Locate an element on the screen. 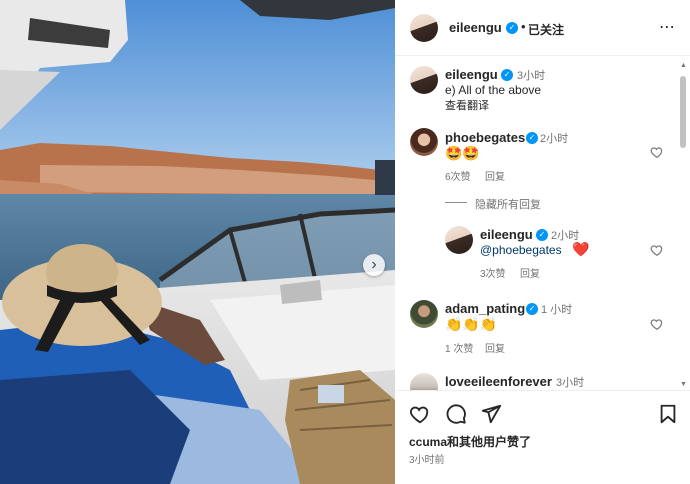 The height and width of the screenshot is (484, 690). scroll-down-arrow-icon: ▼ is located at coordinates (683, 384).